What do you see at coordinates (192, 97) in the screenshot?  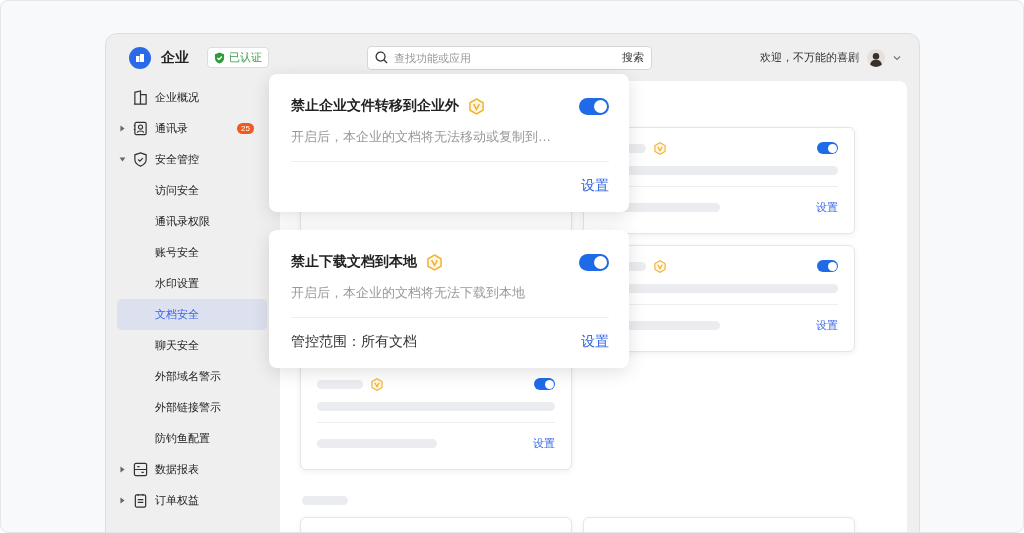 I see `sidebar-item: 企业概况` at bounding box center [192, 97].